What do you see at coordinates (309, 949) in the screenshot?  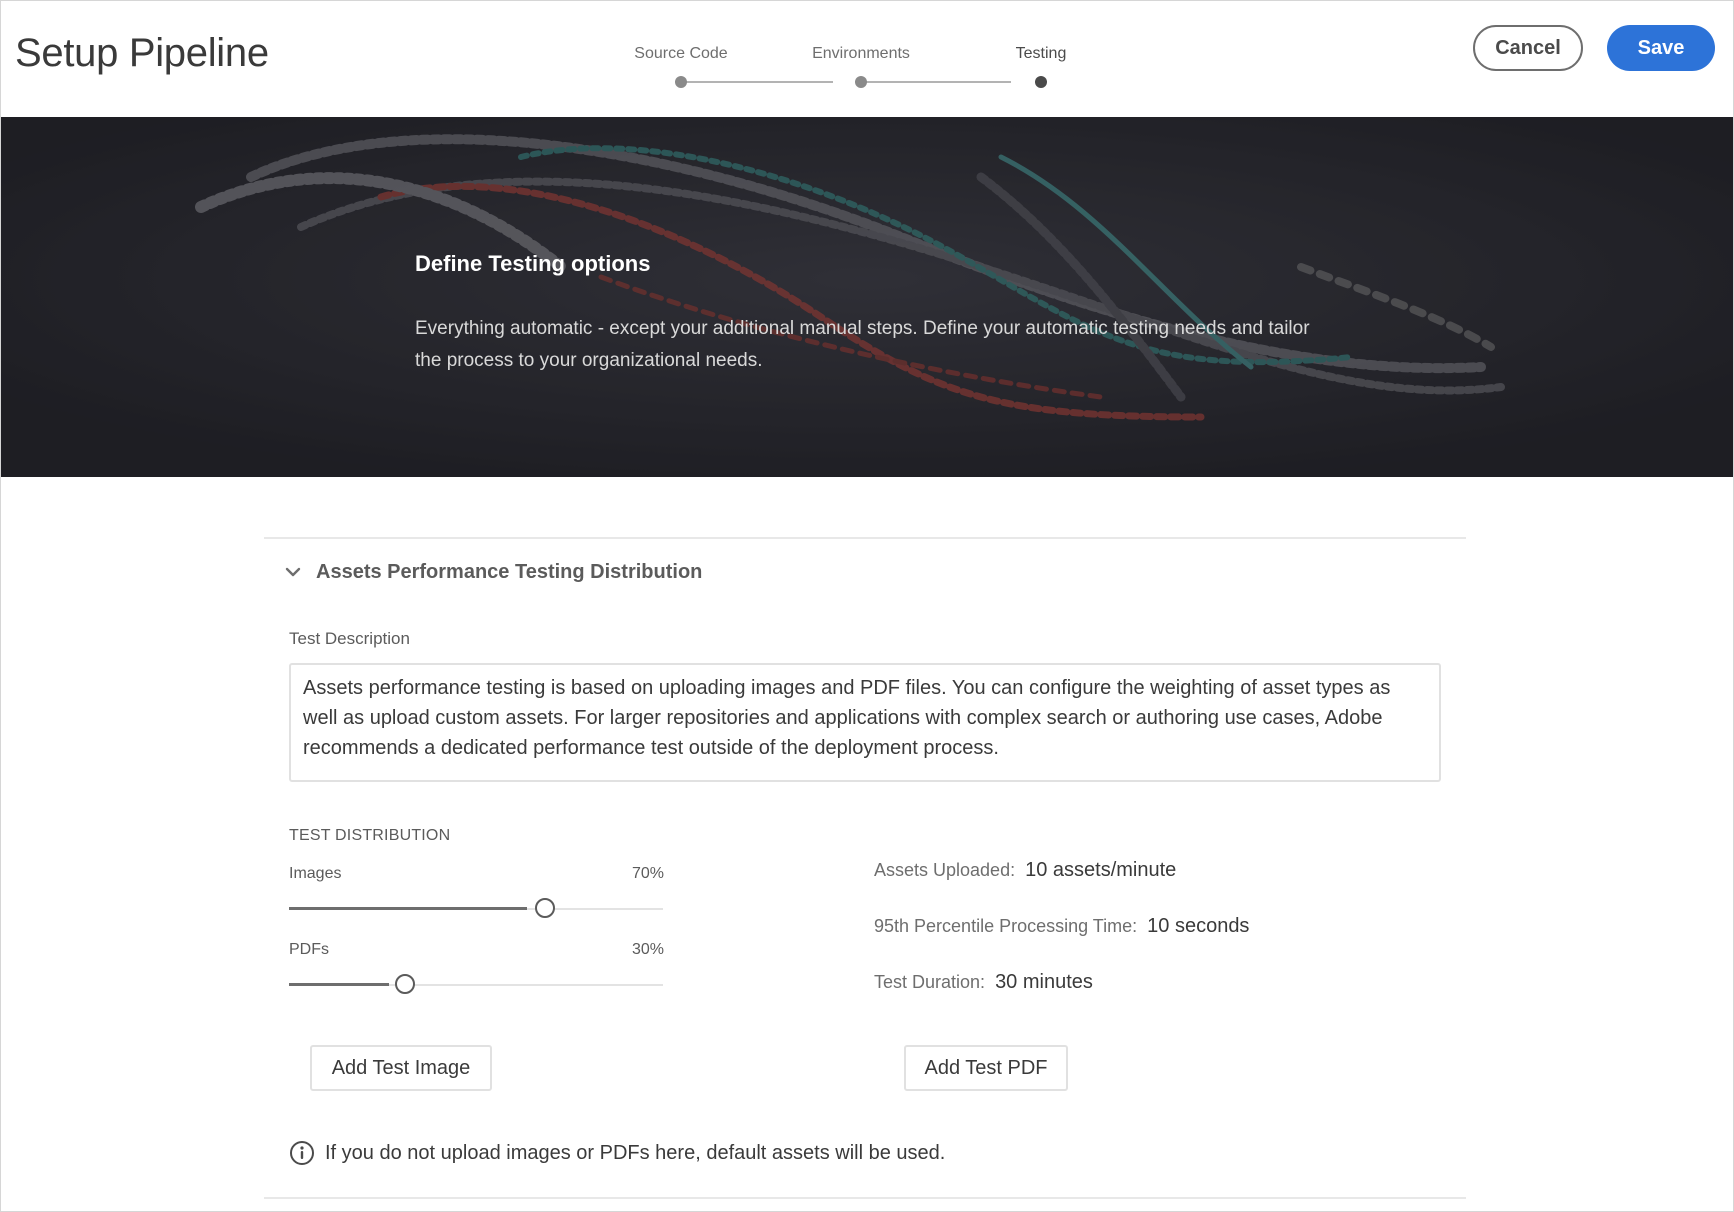 I see `pdfs-slider-label: PDFs` at bounding box center [309, 949].